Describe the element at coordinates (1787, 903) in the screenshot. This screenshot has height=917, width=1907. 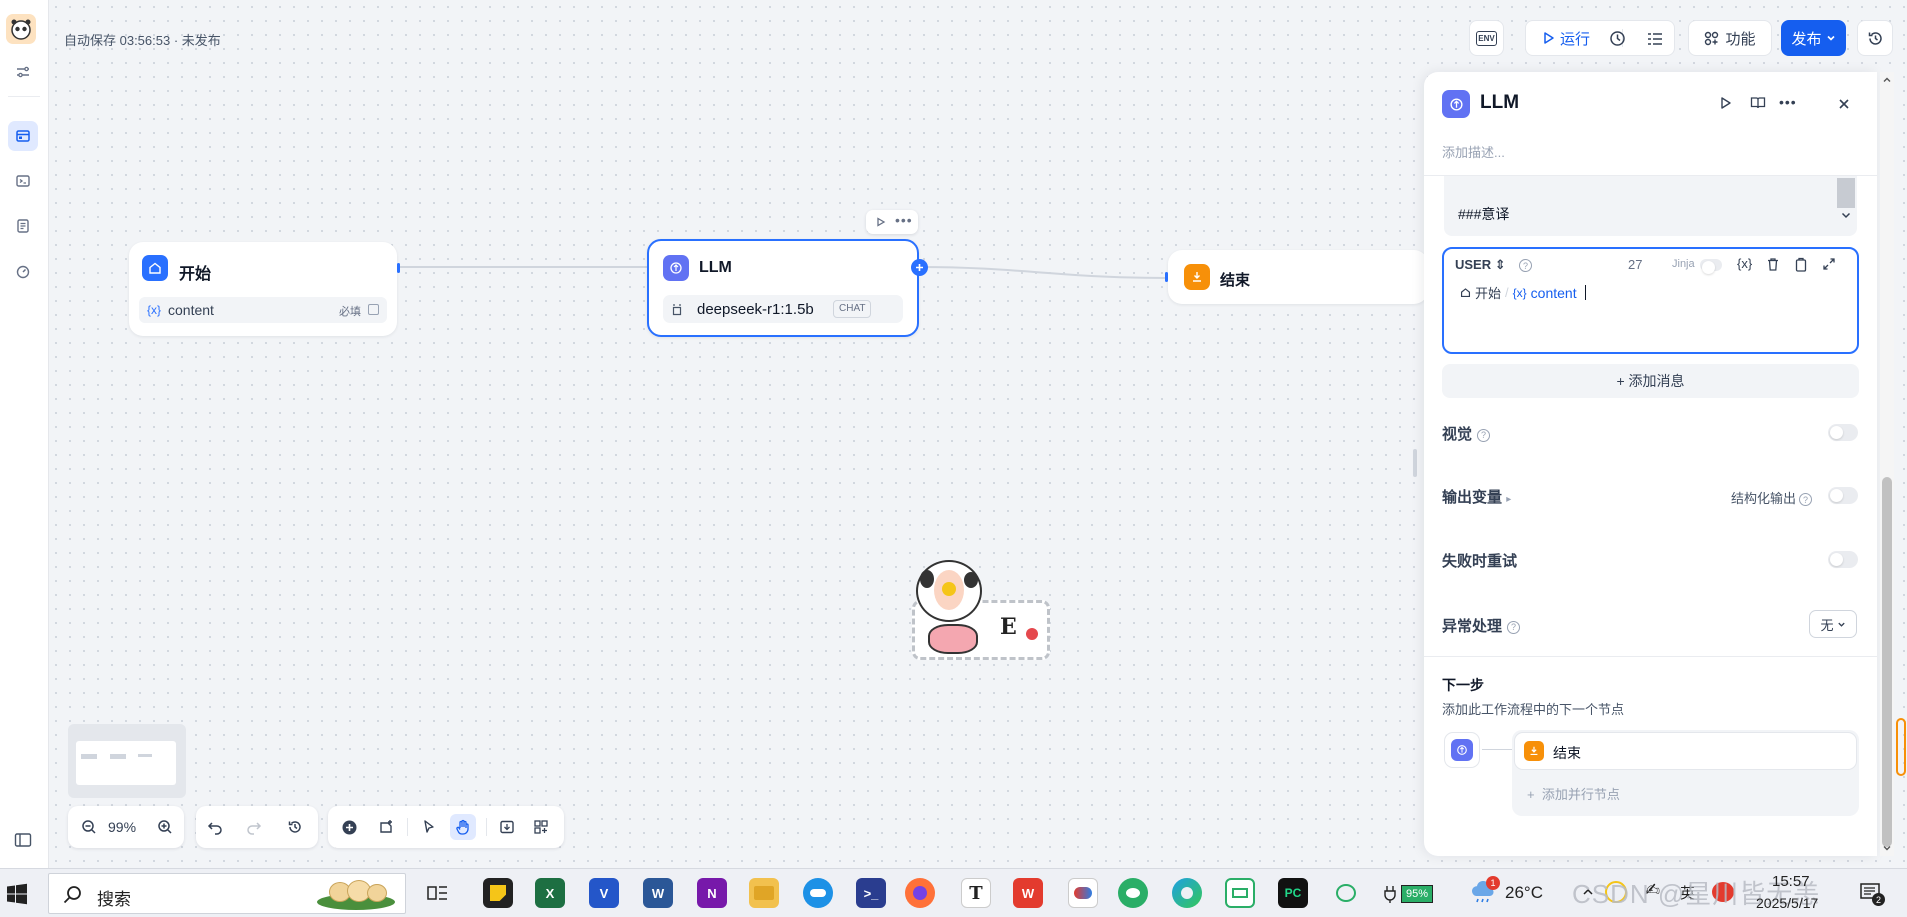
I see `clock-date: 2025/5/17` at that location.